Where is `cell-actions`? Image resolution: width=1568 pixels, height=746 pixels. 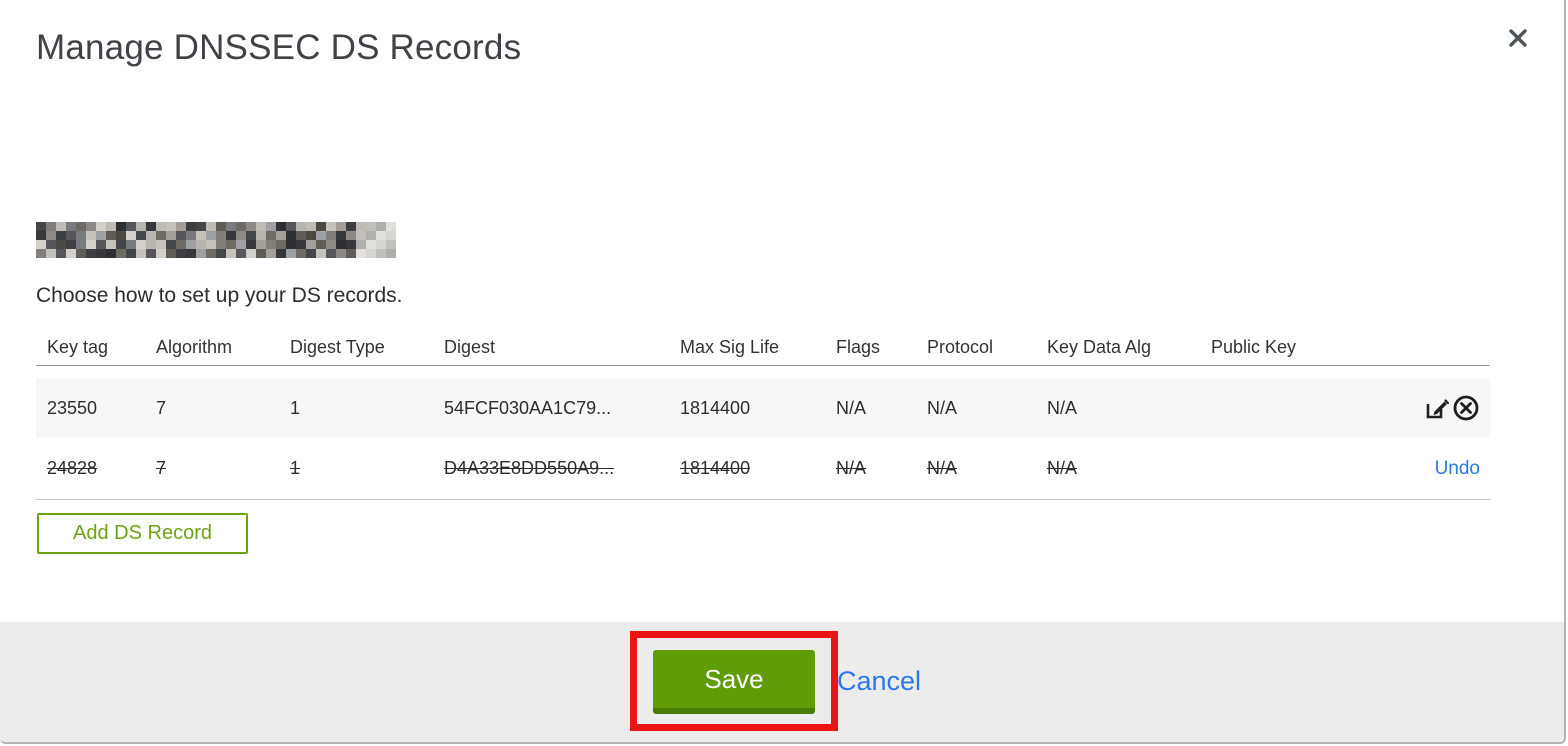
cell-actions is located at coordinates (1350, 408).